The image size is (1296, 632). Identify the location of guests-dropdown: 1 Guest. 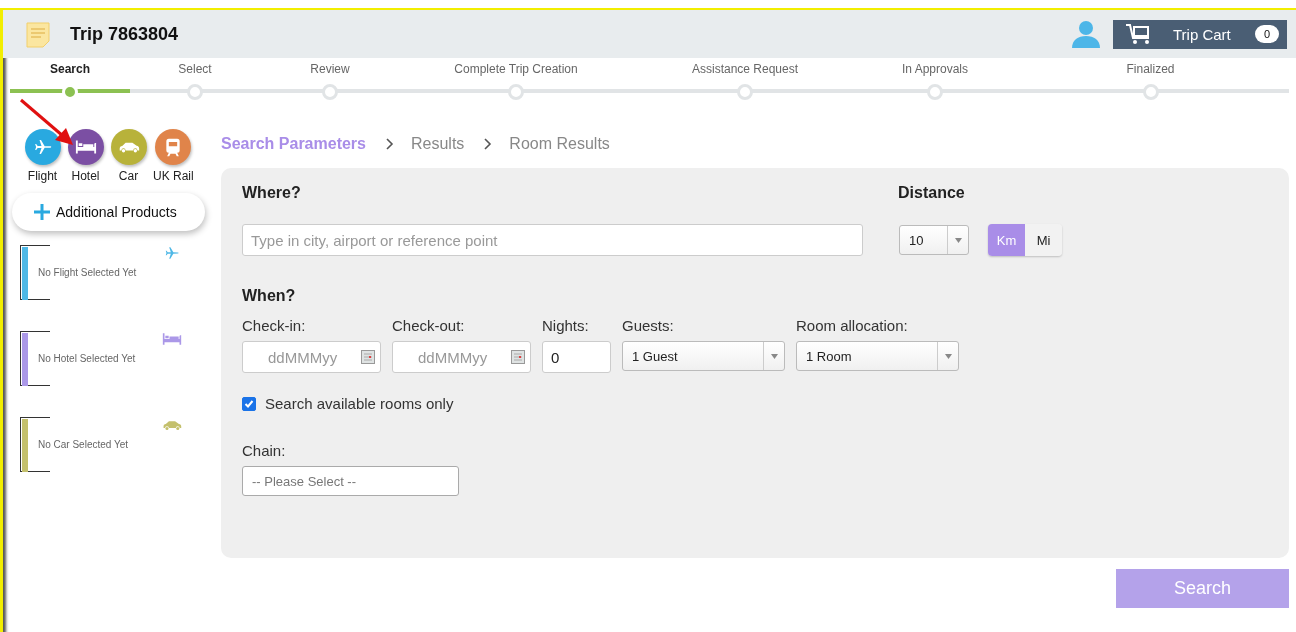
(703, 356).